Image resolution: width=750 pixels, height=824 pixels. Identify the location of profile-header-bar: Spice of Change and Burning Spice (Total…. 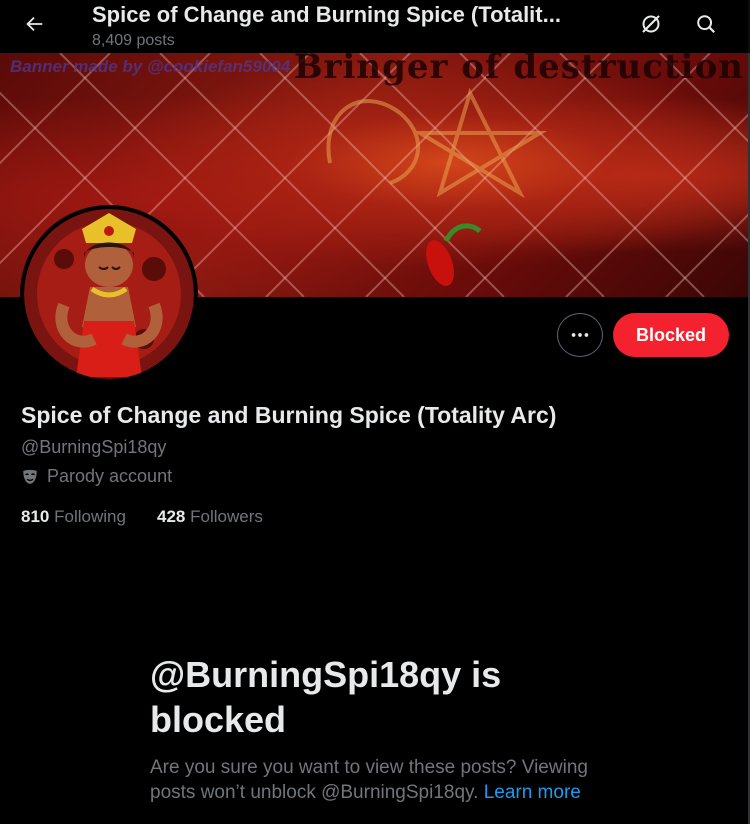
(375, 26).